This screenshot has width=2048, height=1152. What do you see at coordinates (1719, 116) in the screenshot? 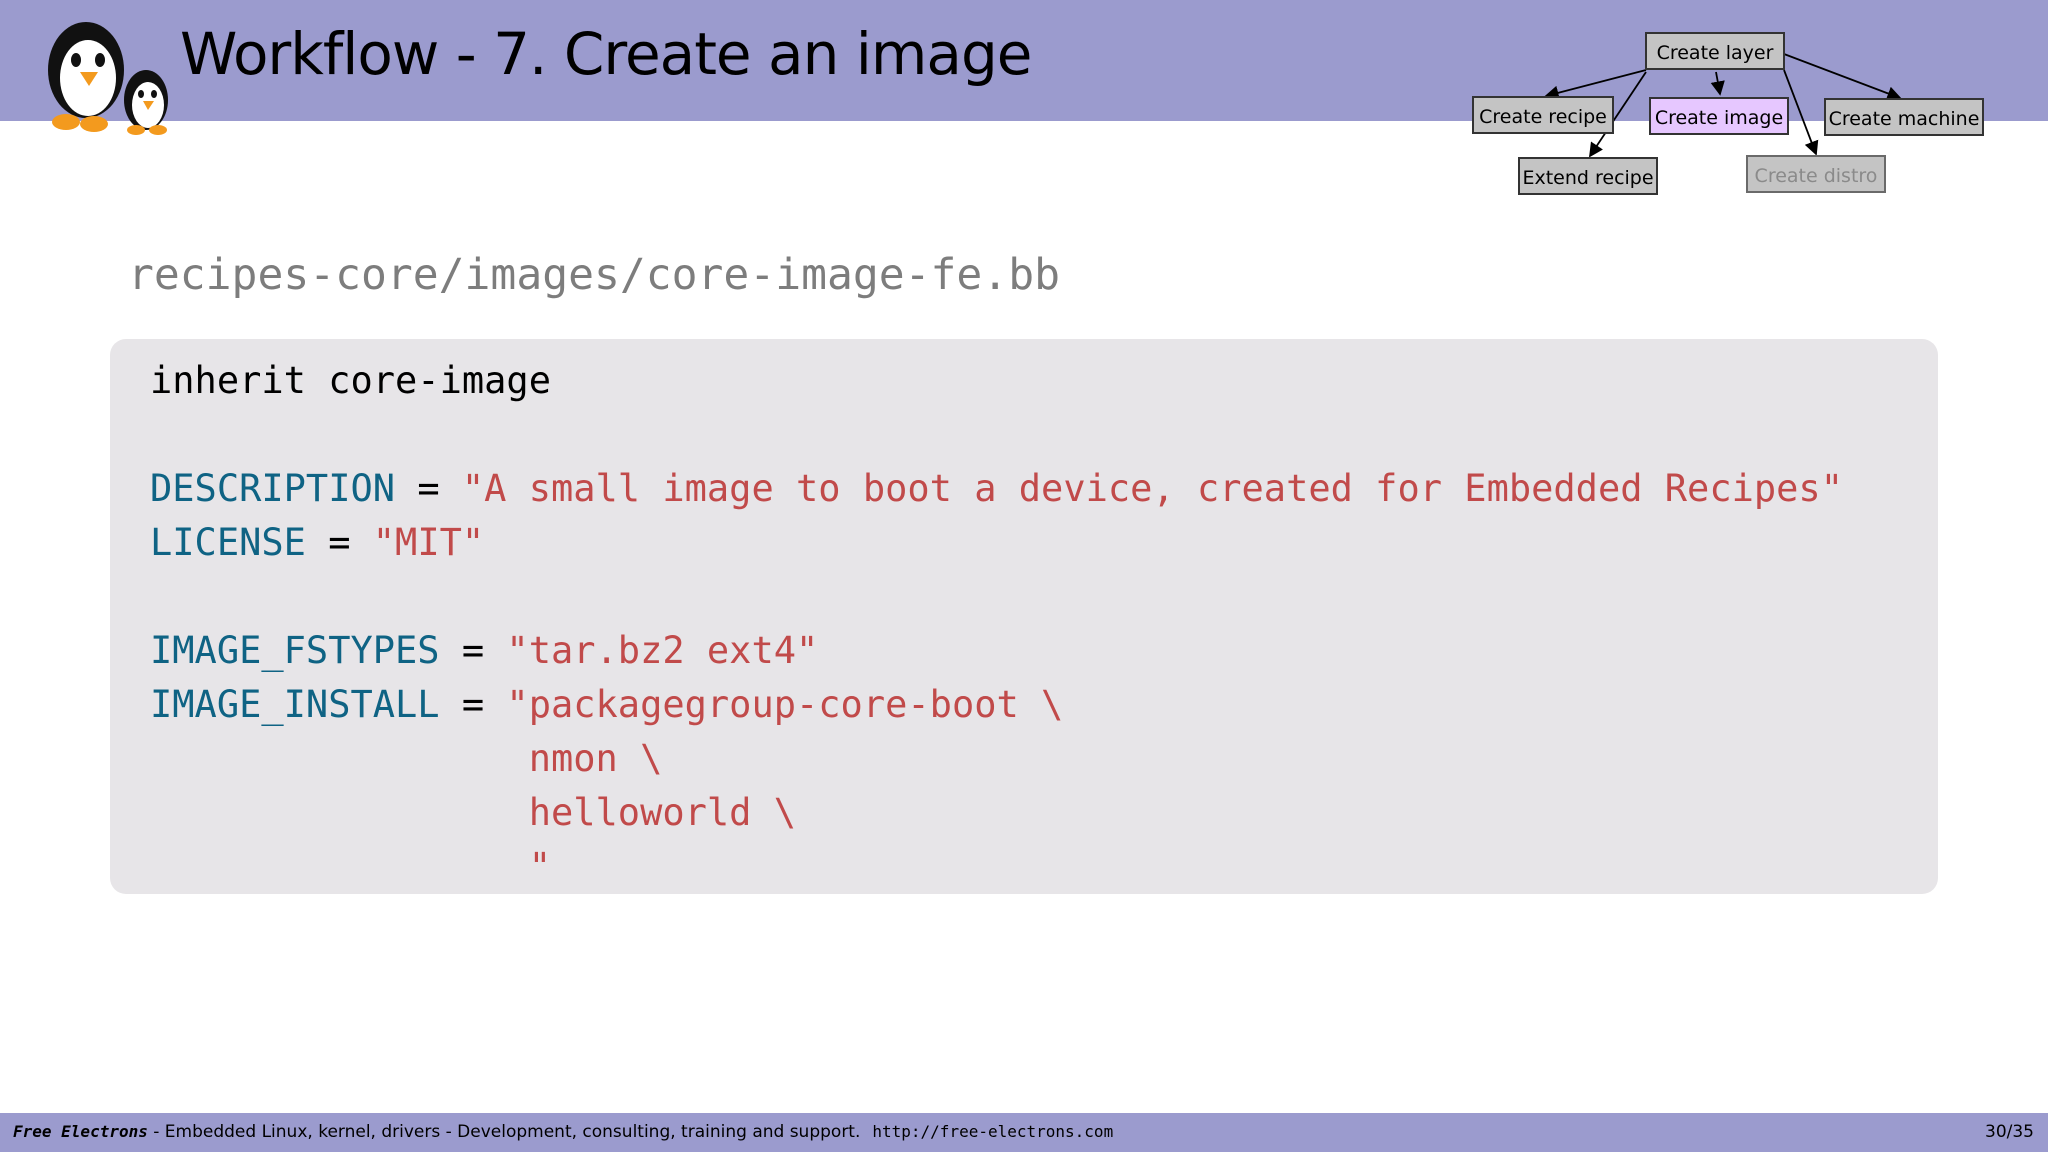
I see `node-create-image: Create image` at bounding box center [1719, 116].